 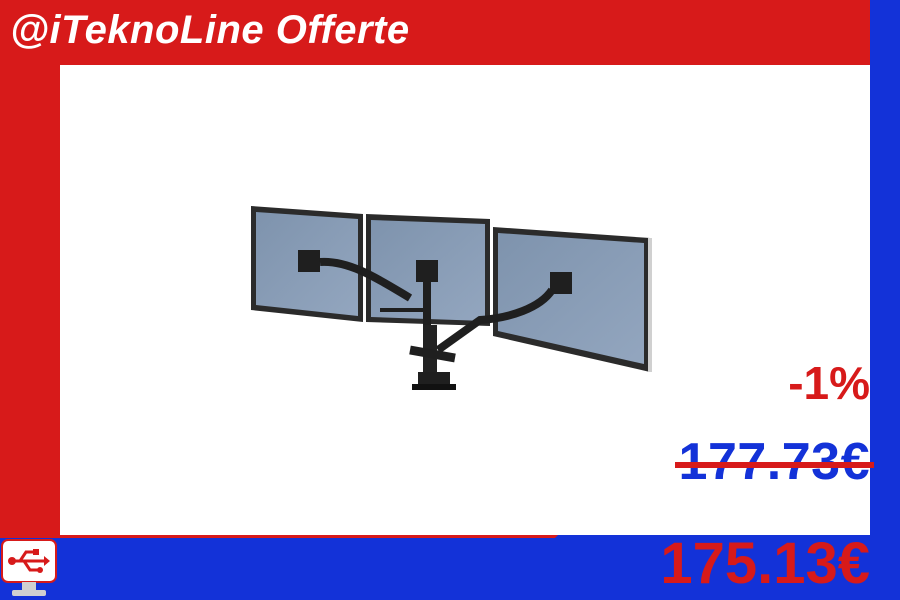 What do you see at coordinates (829, 383) in the screenshot?
I see `discount-badge: -1%` at bounding box center [829, 383].